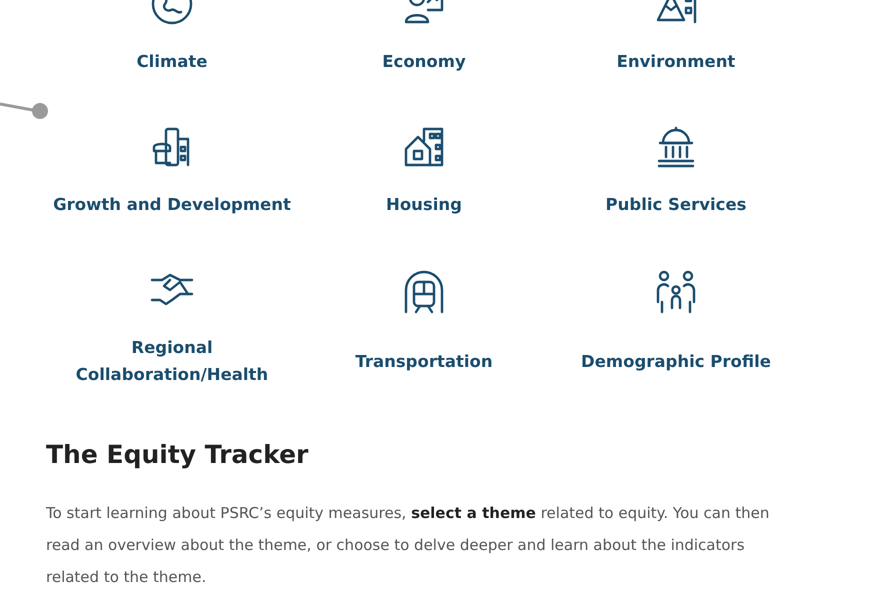 The width and height of the screenshot is (871, 590). What do you see at coordinates (424, 361) in the screenshot?
I see `theme-link: Transportation` at bounding box center [424, 361].